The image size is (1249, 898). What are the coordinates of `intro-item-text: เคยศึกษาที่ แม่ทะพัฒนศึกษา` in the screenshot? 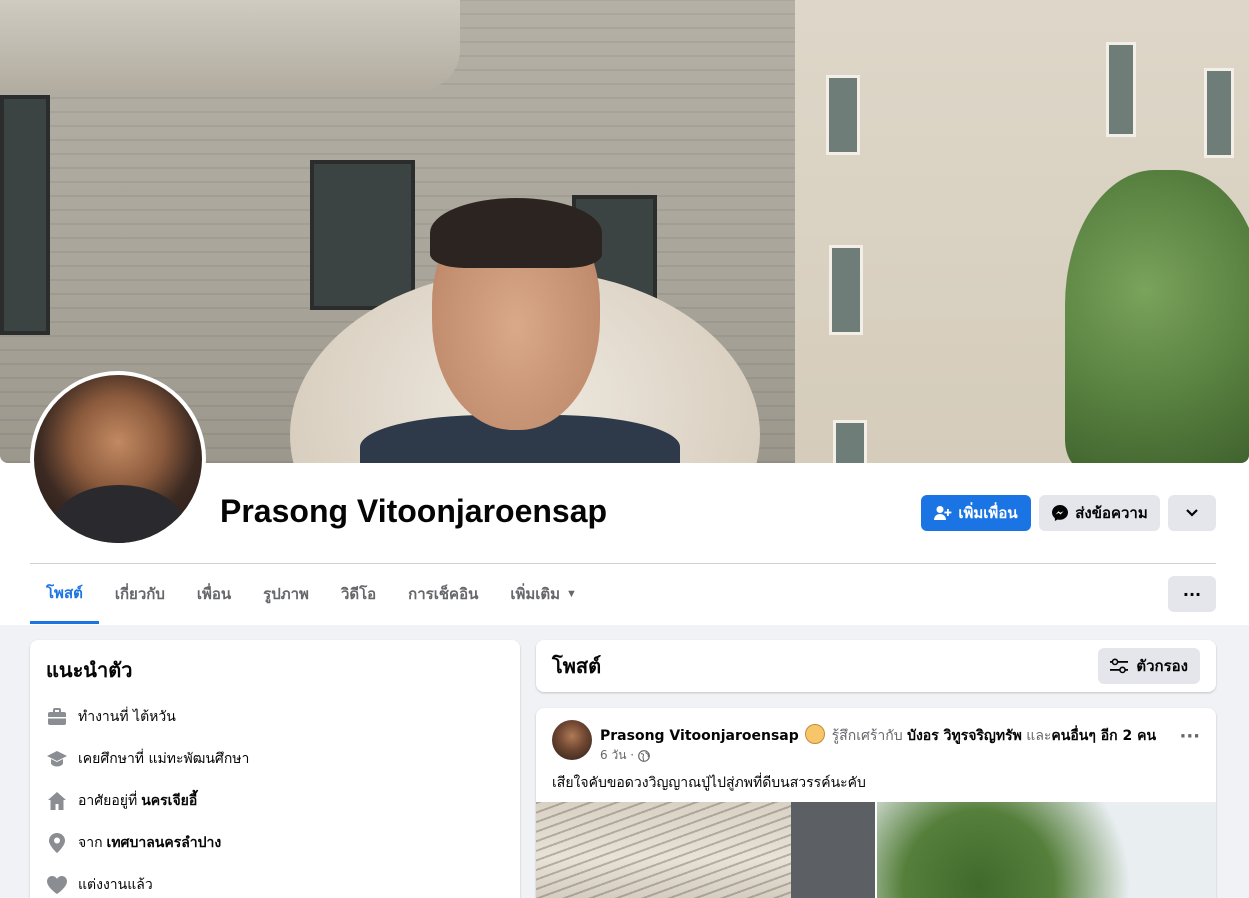 It's located at (164, 759).